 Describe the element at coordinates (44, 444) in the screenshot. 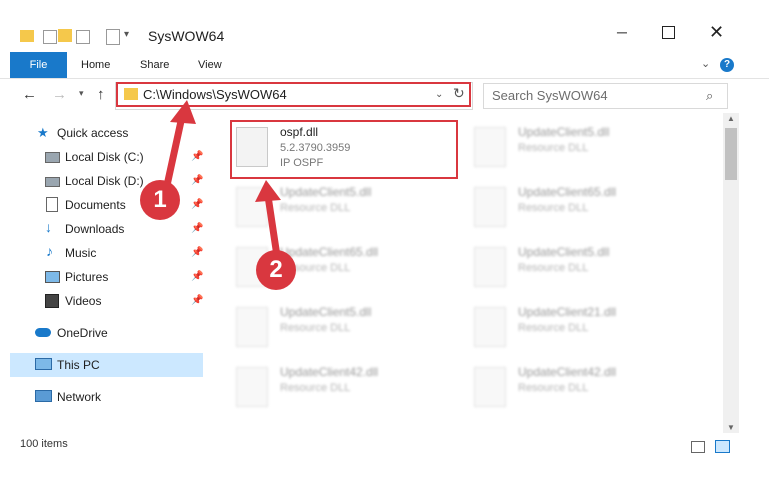

I see `item-count: 100 items` at that location.